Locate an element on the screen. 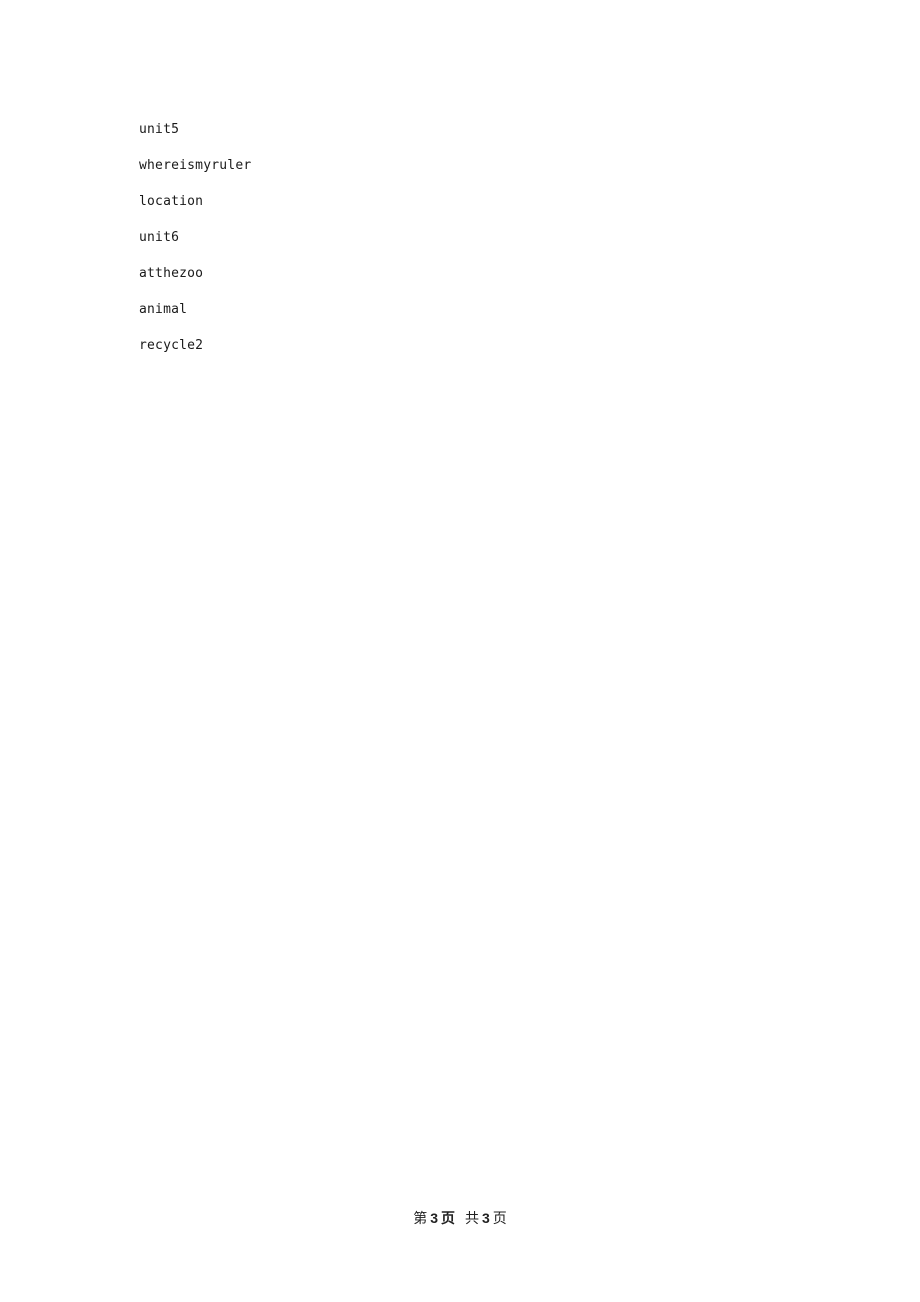  text-line: recycle2 is located at coordinates (171, 345).